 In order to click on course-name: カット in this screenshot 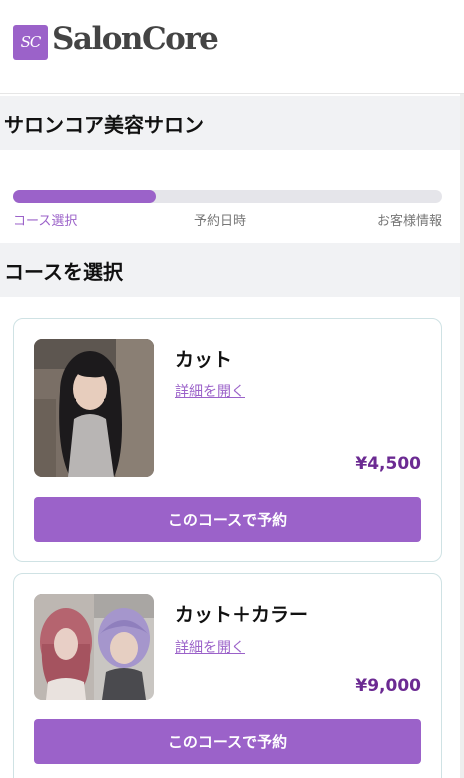, I will do `click(204, 360)`.